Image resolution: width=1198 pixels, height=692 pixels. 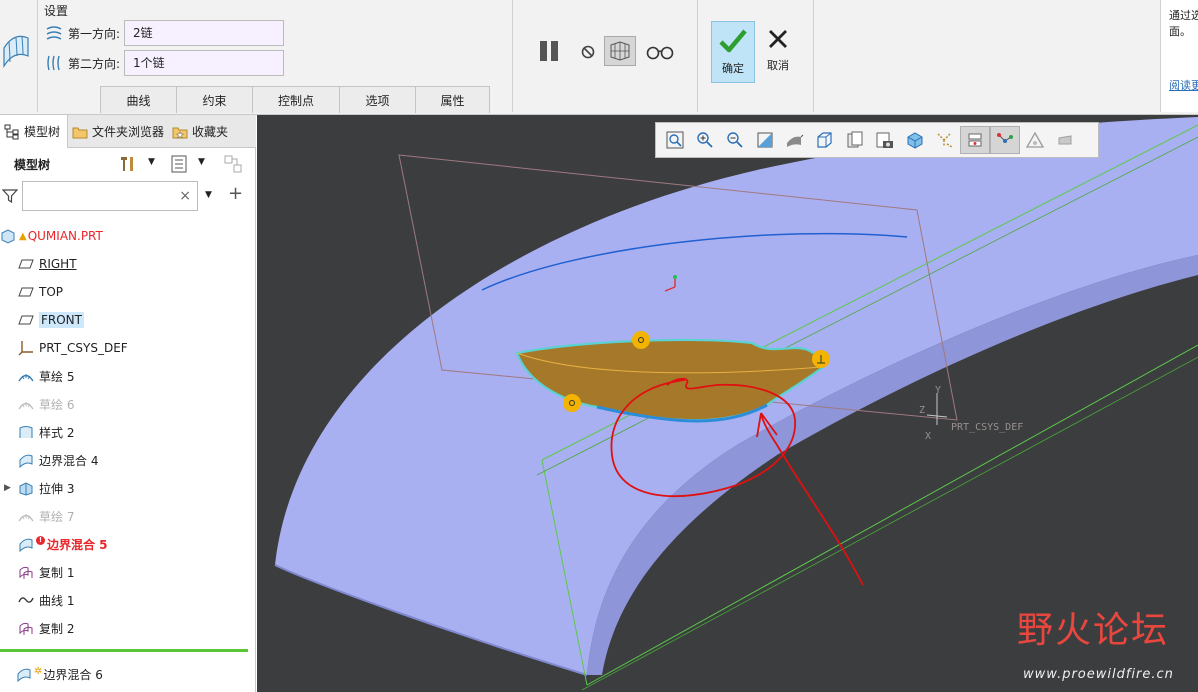 I want to click on tab-model-tree-label: 模型树, so click(x=42, y=132).